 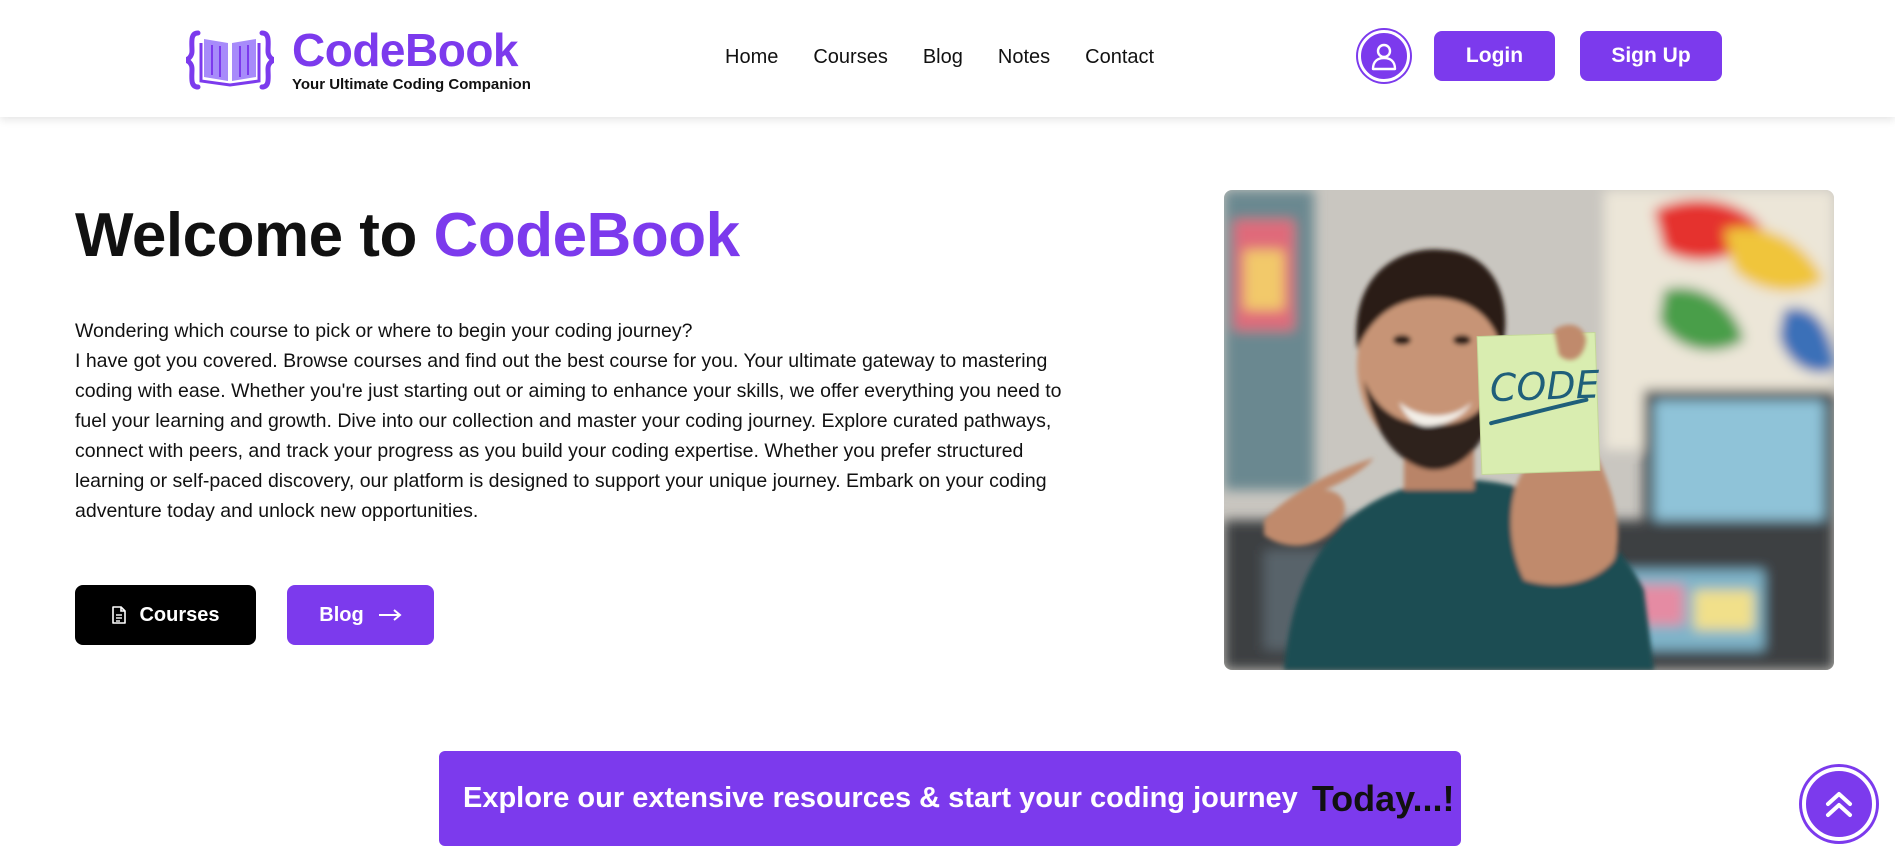 I want to click on hero-title-prefix: Welcome to, so click(x=246, y=235).